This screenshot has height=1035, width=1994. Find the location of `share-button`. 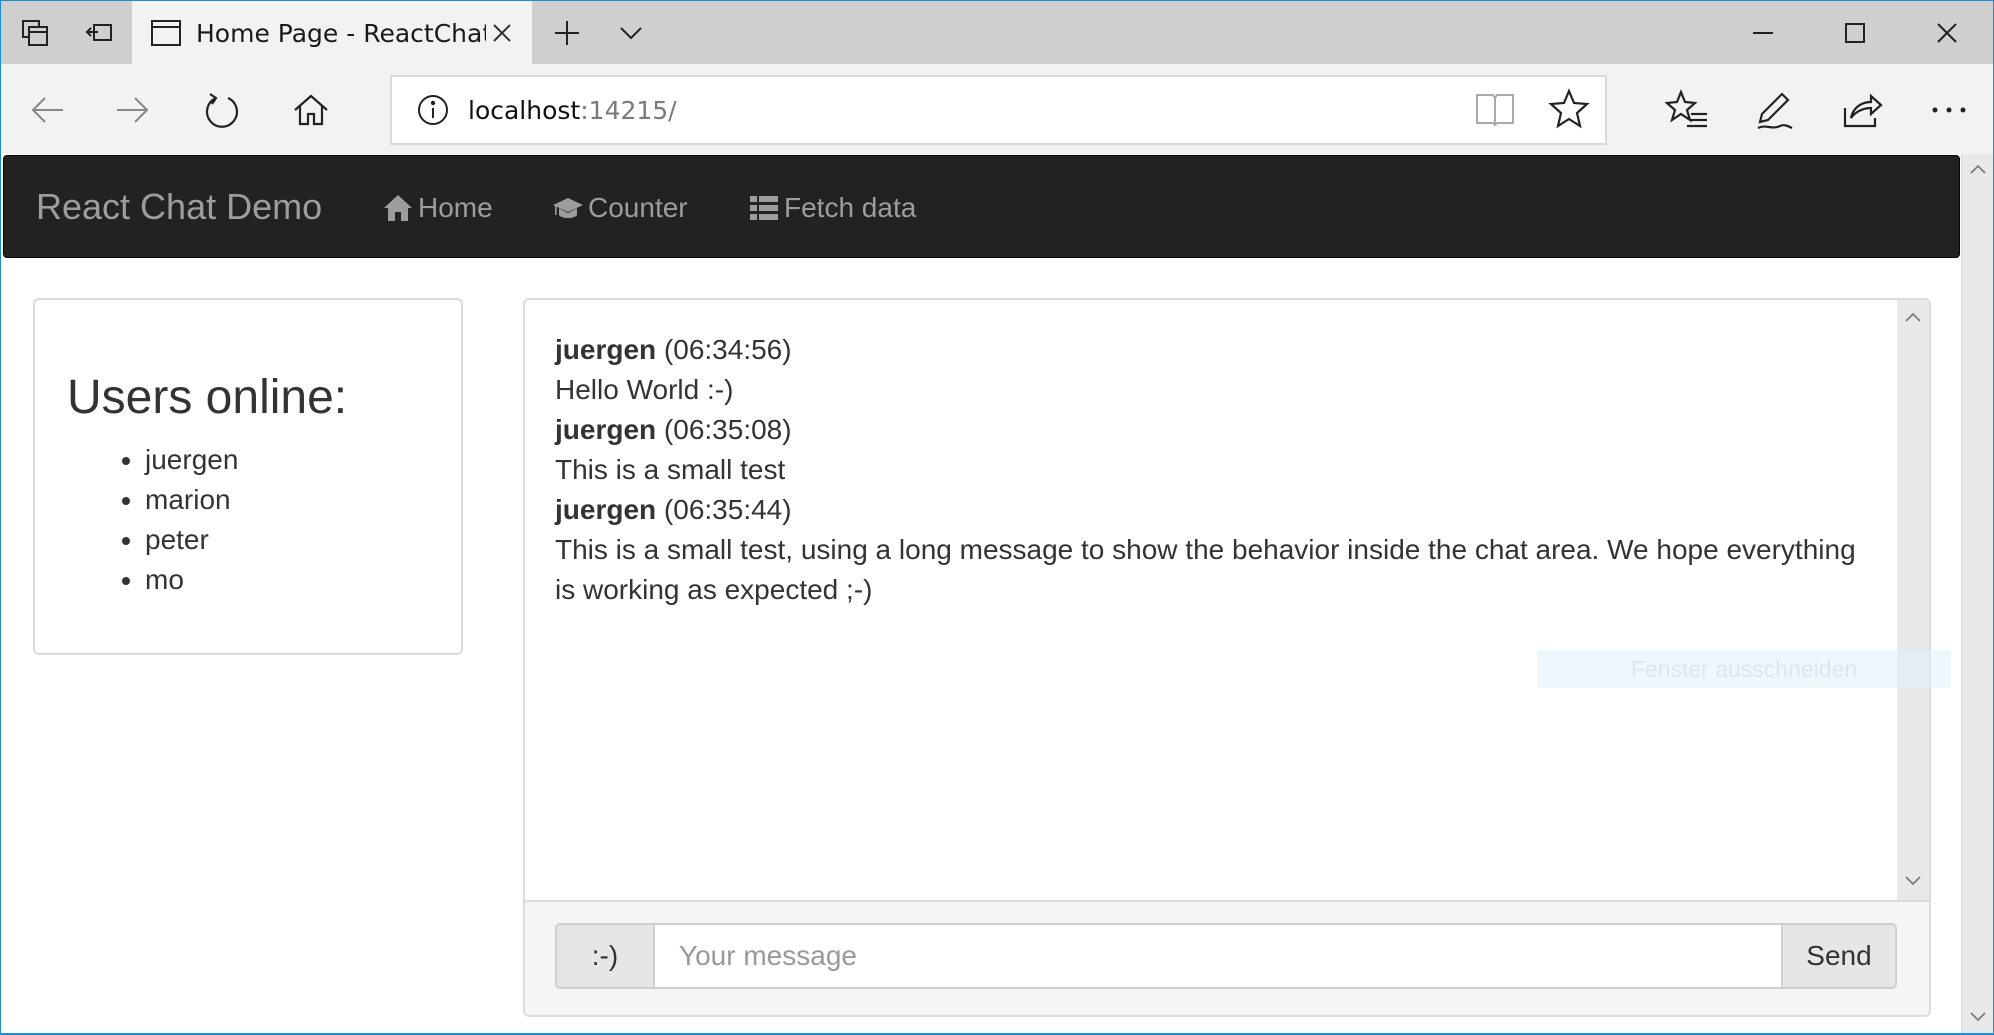

share-button is located at coordinates (1861, 110).